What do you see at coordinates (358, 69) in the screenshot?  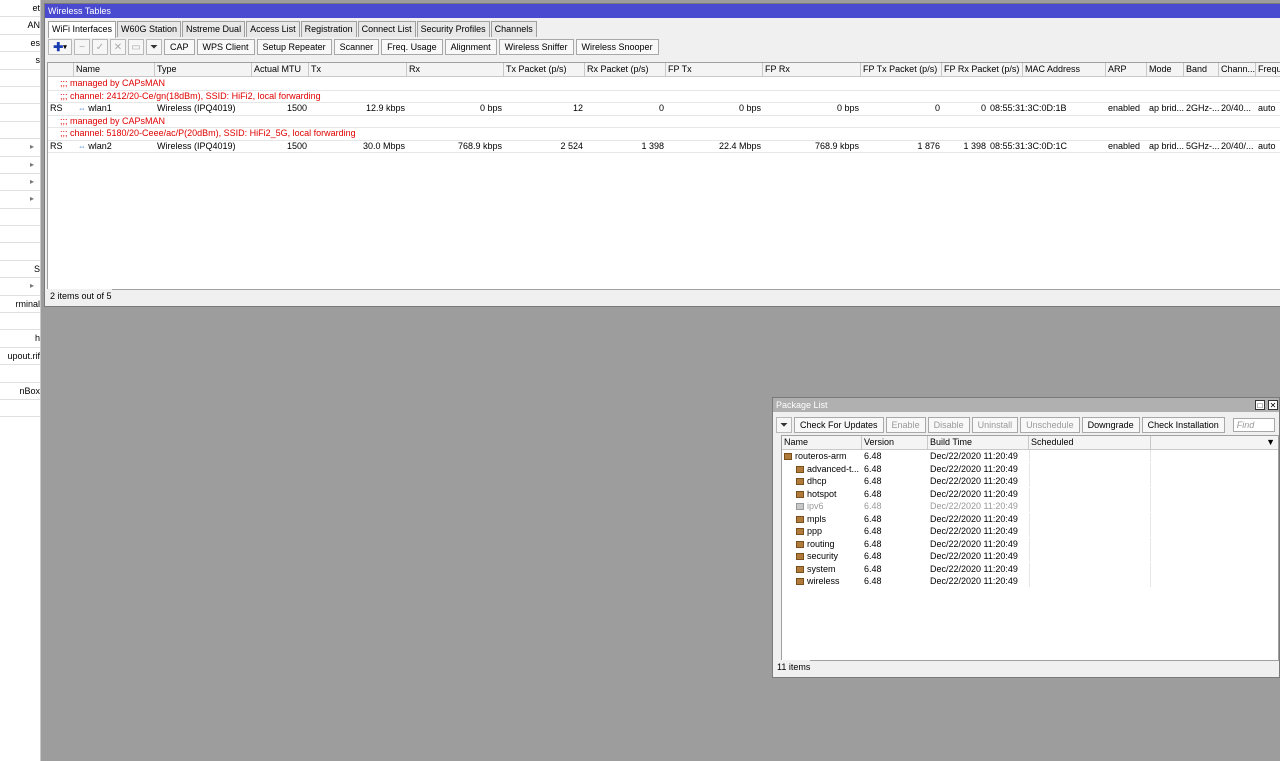 I see `column-header: Tx` at bounding box center [358, 69].